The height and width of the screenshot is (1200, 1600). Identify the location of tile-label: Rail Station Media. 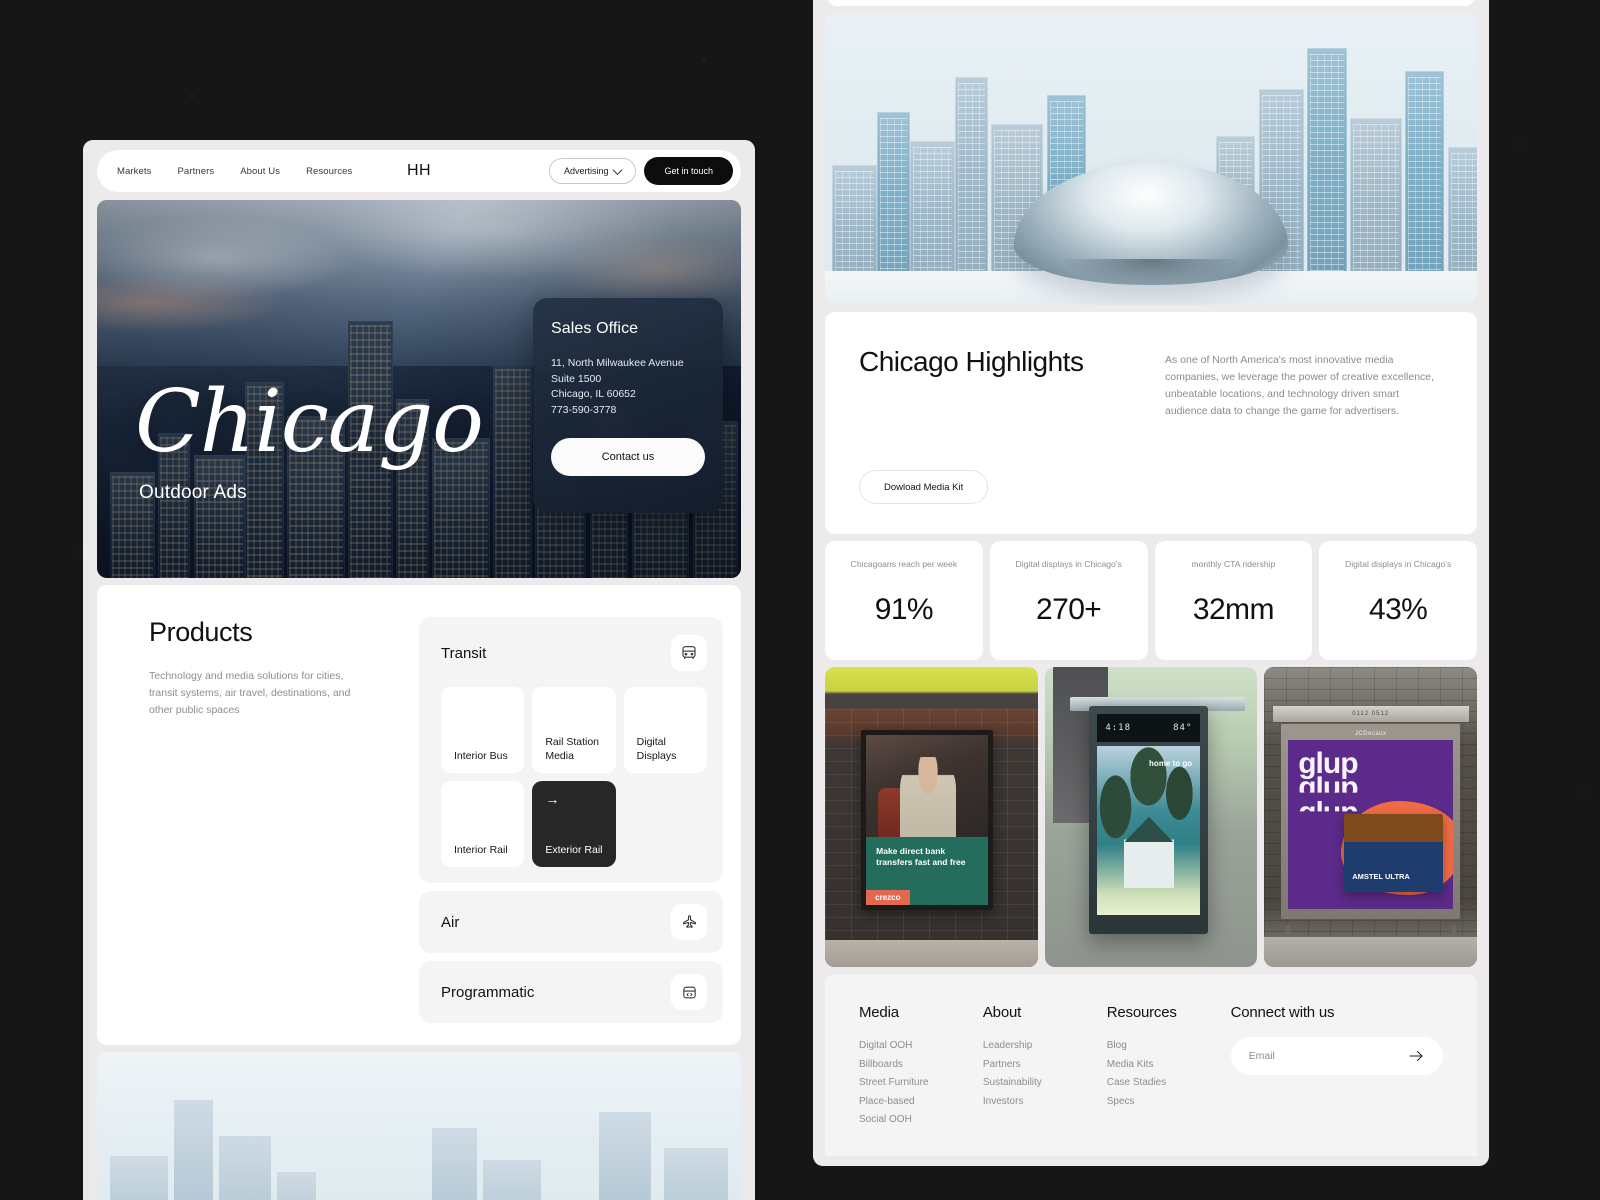
(572, 748).